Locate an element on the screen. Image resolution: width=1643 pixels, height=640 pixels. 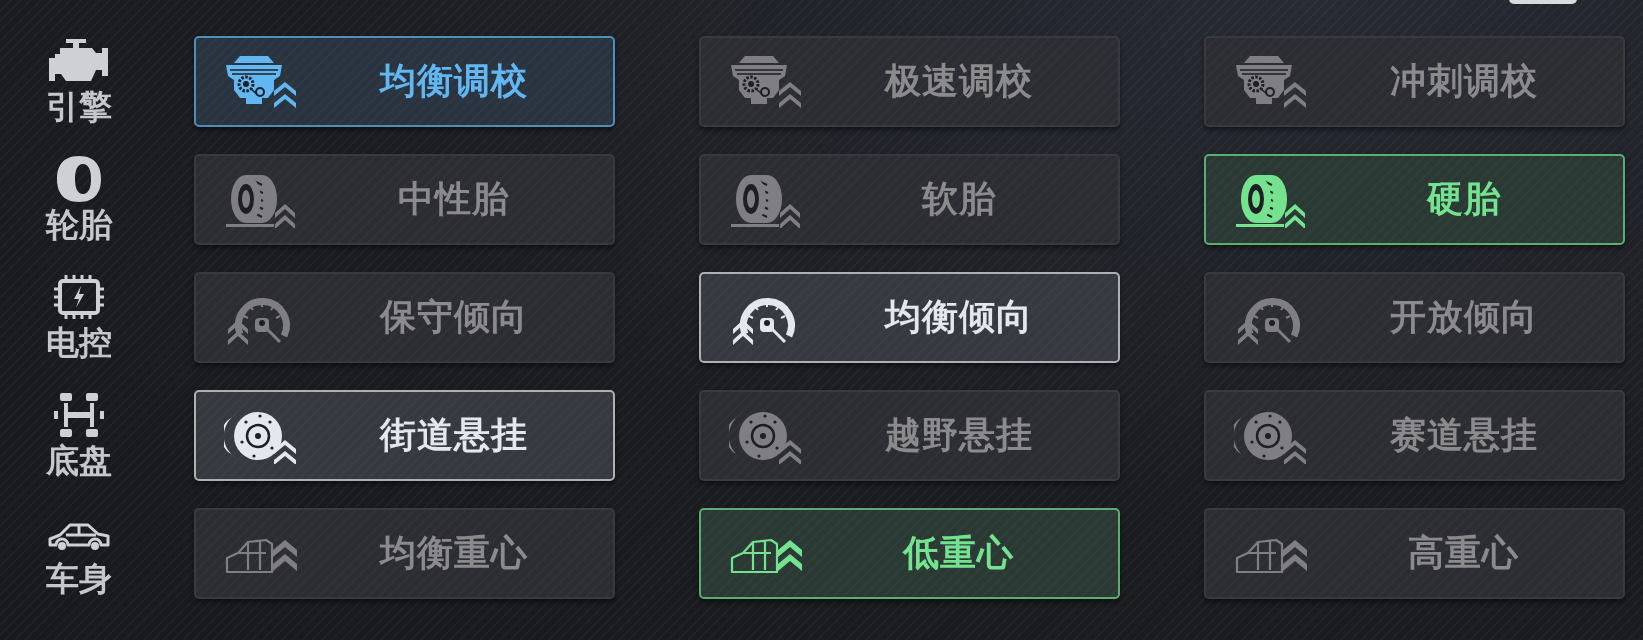
category-label: 电控 is located at coordinates (79, 342).